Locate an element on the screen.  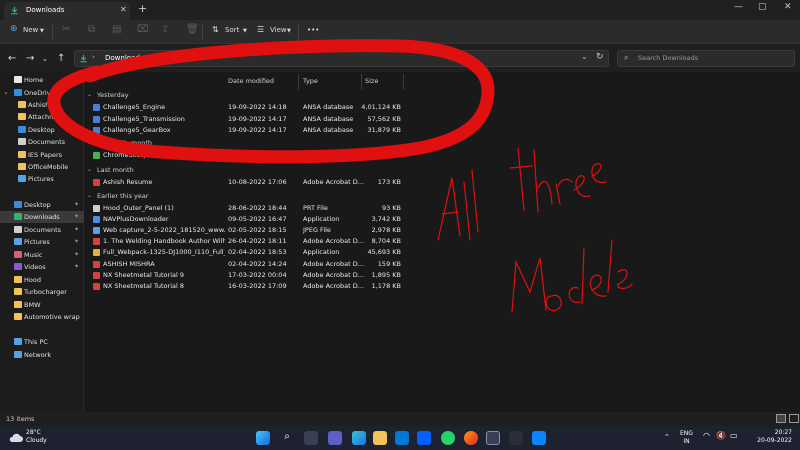
start-icon is located at coordinates (263, 438).